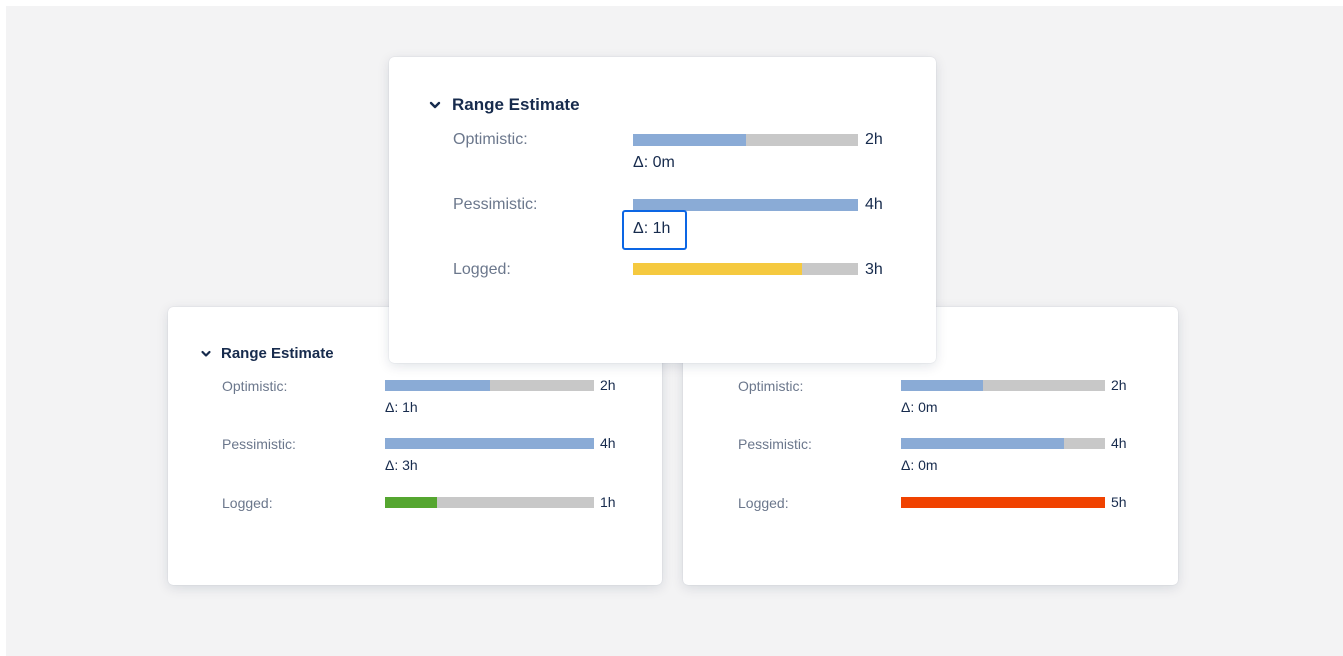 The image size is (1343, 656). I want to click on logged-value: 3h, so click(874, 269).